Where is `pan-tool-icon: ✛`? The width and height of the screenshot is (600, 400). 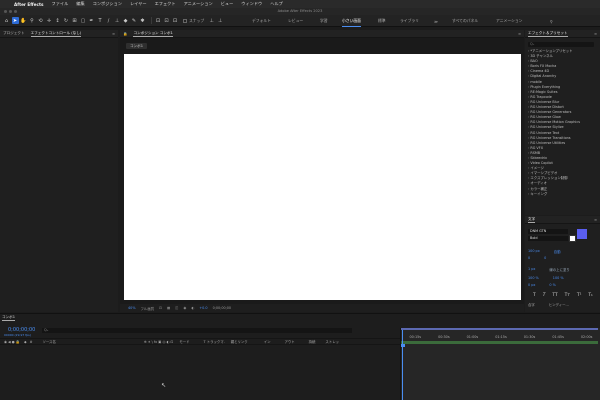
pan-tool-icon: ✛ is located at coordinates (49, 20).